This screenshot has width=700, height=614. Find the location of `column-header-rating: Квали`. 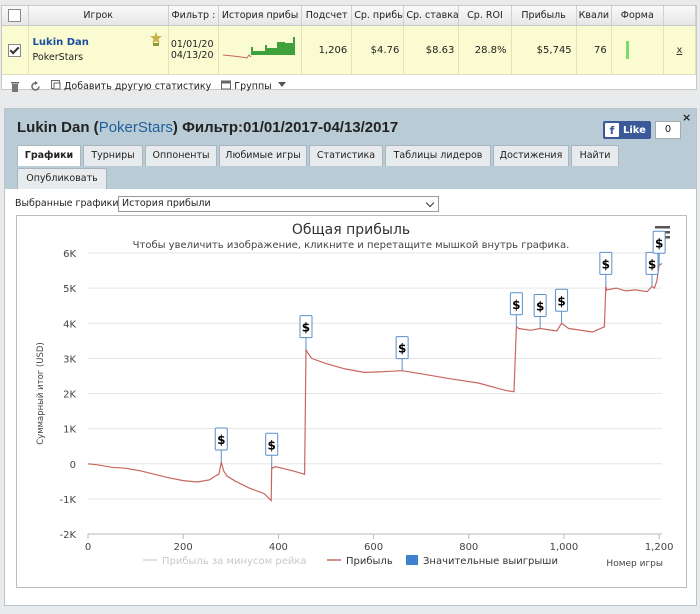

column-header-rating: Квали is located at coordinates (594, 16).